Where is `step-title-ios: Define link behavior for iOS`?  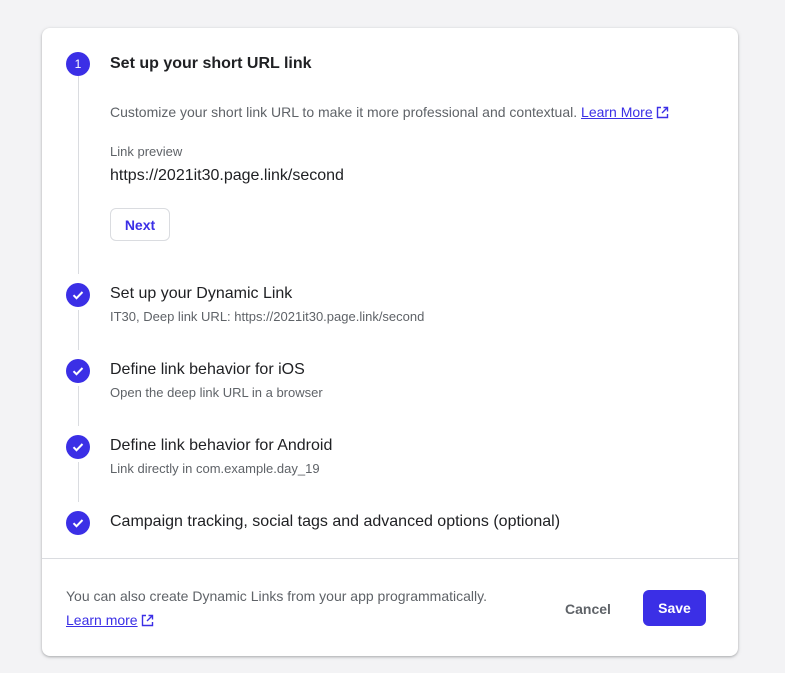
step-title-ios: Define link behavior for iOS is located at coordinates (207, 370).